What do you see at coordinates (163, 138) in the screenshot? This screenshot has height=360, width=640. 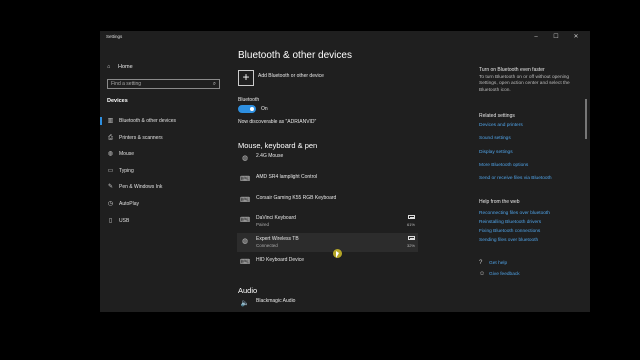 I see `sidebar-item-printers: ⎙ Printers & scanners` at bounding box center [163, 138].